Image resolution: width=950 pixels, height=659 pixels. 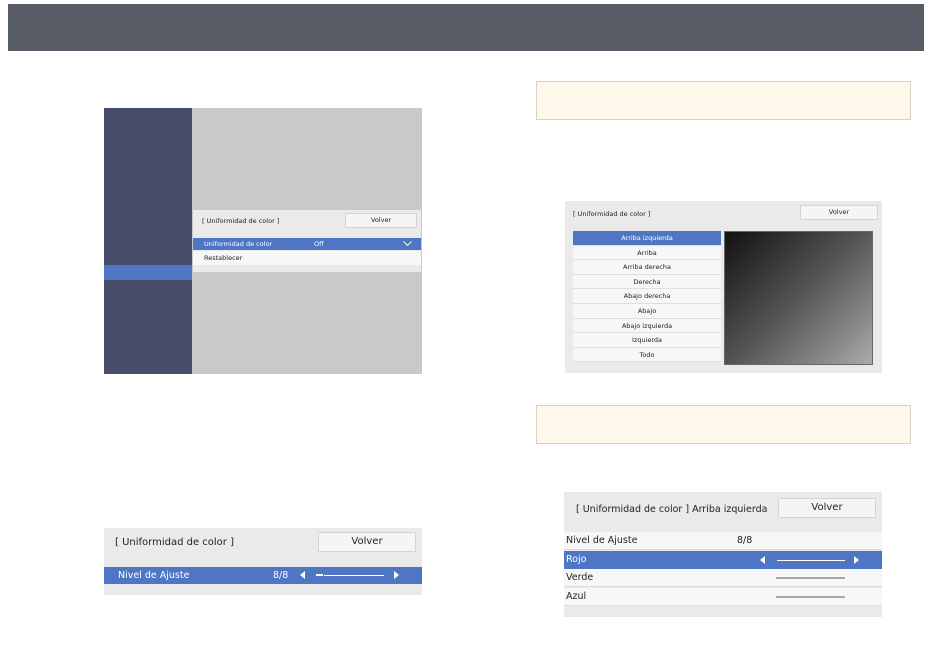 I want to click on area-item: Abajo derecha, so click(x=647, y=296).